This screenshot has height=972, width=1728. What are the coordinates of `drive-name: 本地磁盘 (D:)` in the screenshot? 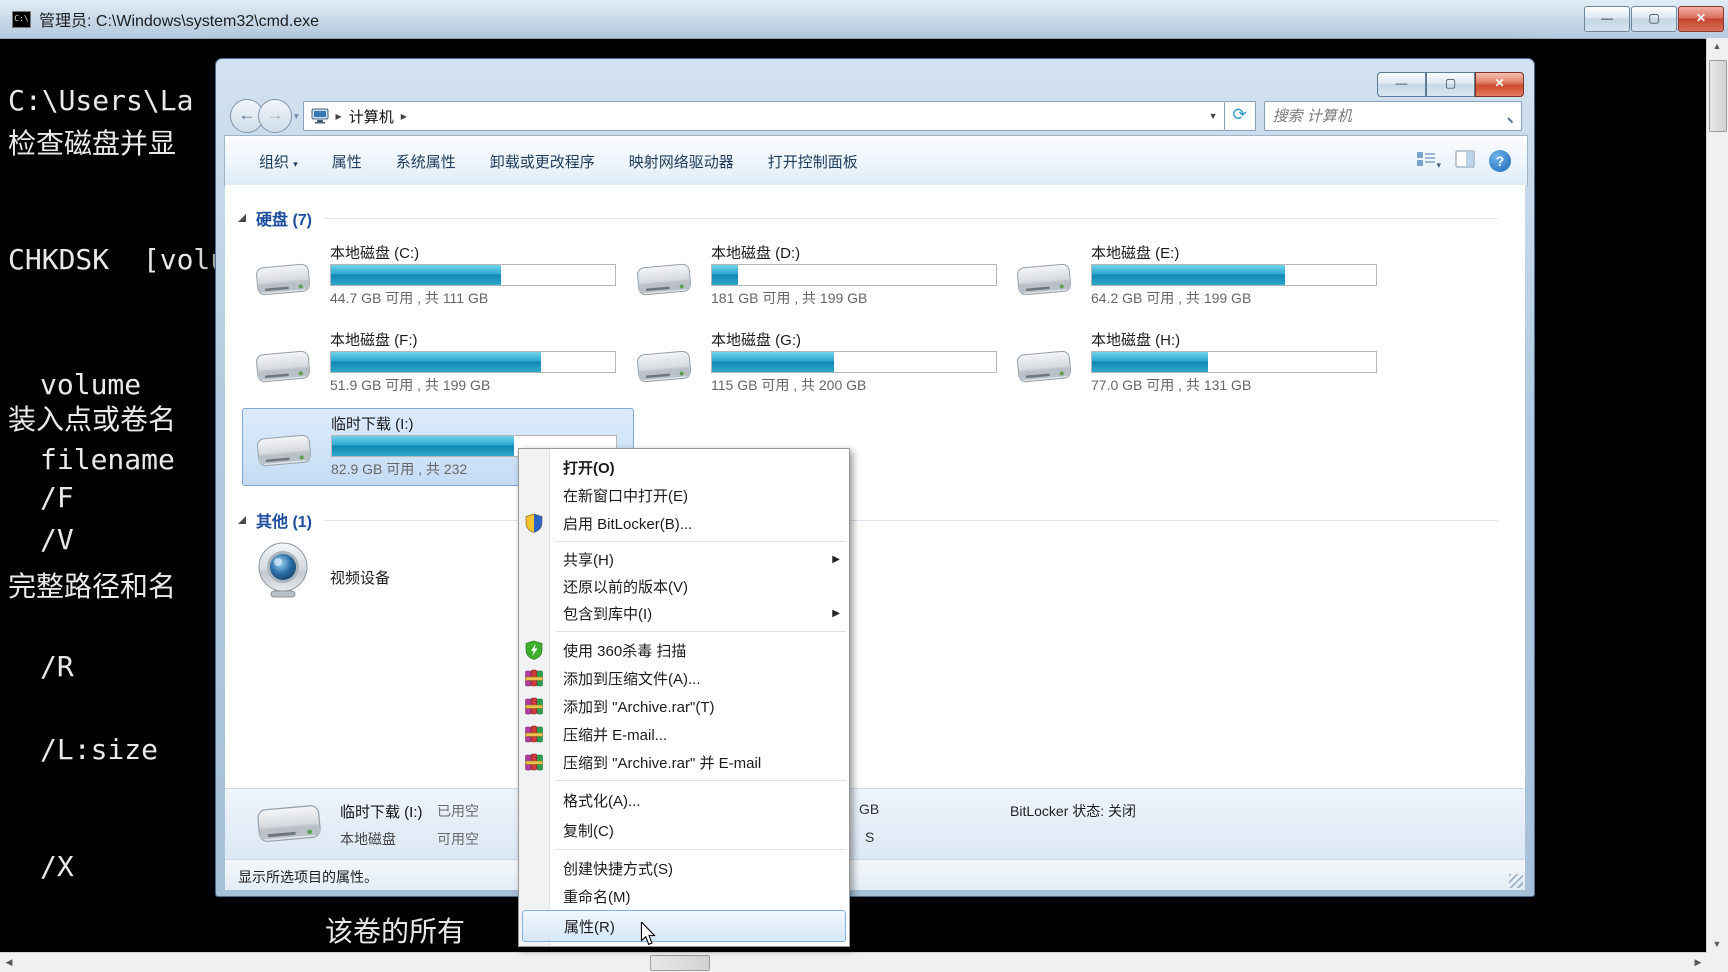 It's located at (756, 253).